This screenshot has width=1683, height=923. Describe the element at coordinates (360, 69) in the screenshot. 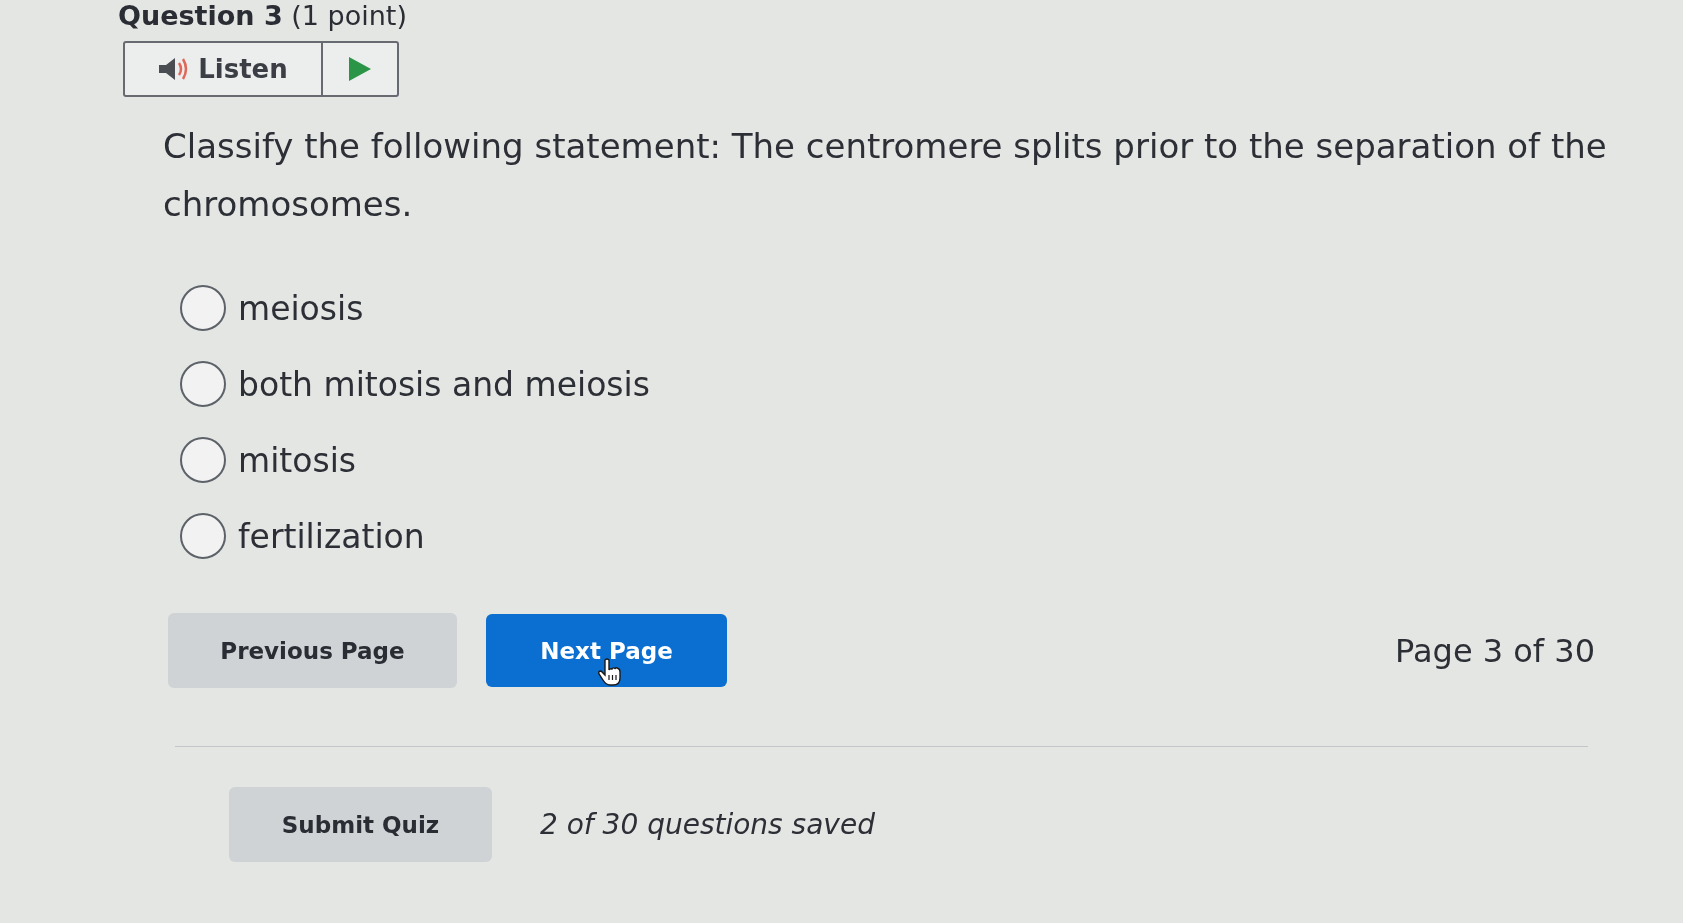

I see `play-icon` at that location.